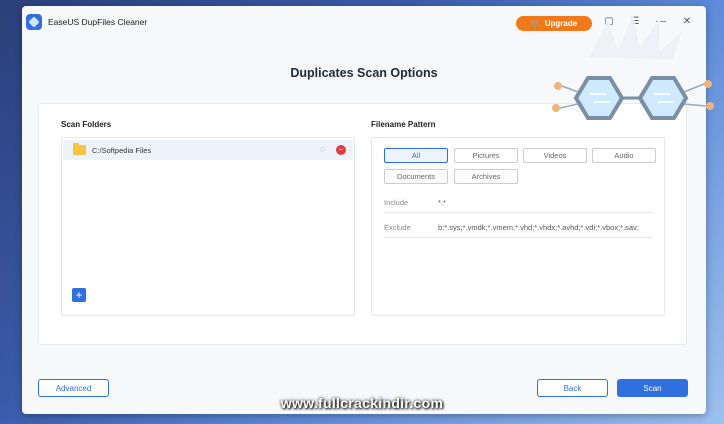 This screenshot has height=424, width=724. What do you see at coordinates (122, 150) in the screenshot?
I see `folder-path: C:/Softpedia Files` at bounding box center [122, 150].